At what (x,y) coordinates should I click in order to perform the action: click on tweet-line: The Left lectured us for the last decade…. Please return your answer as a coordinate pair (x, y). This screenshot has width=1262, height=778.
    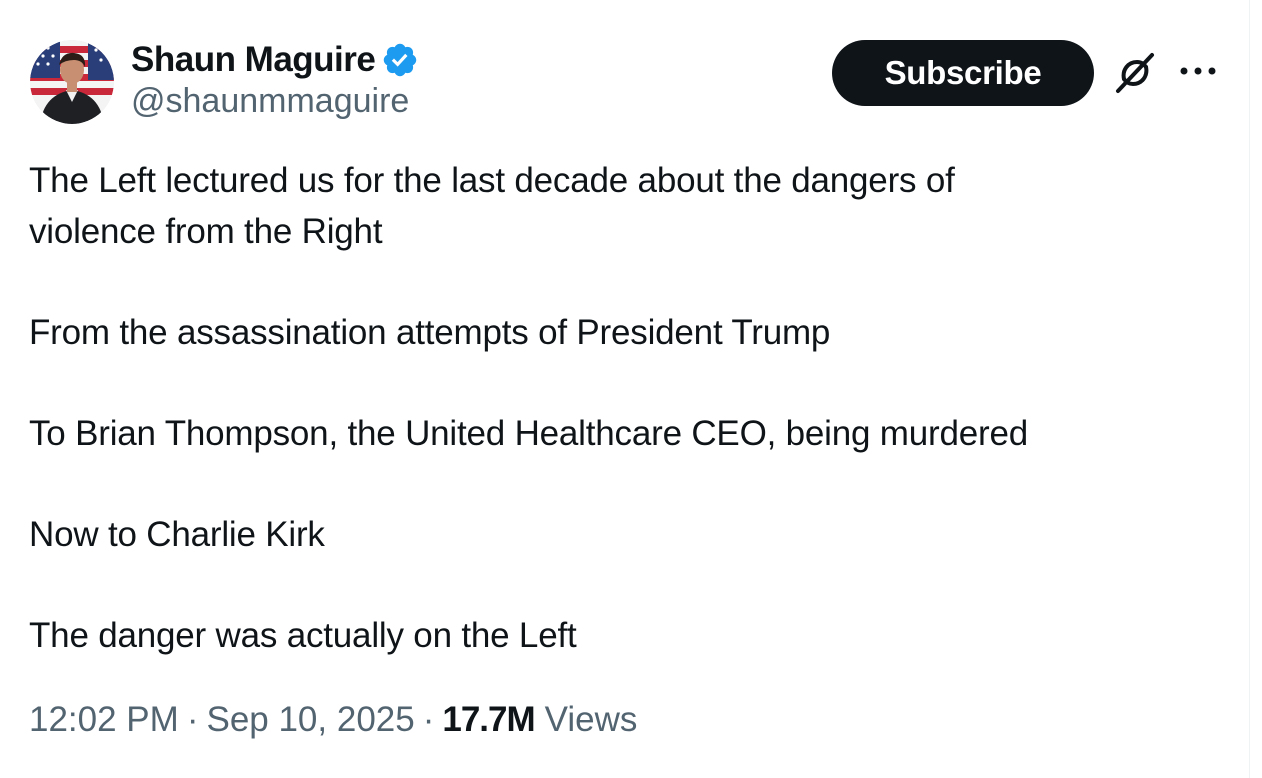
    Looking at the image, I should click on (492, 180).